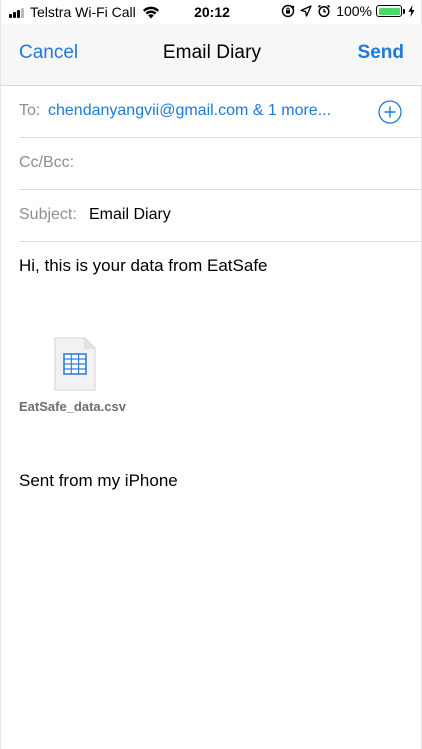 The width and height of the screenshot is (422, 749). I want to click on location-icon, so click(306, 11).